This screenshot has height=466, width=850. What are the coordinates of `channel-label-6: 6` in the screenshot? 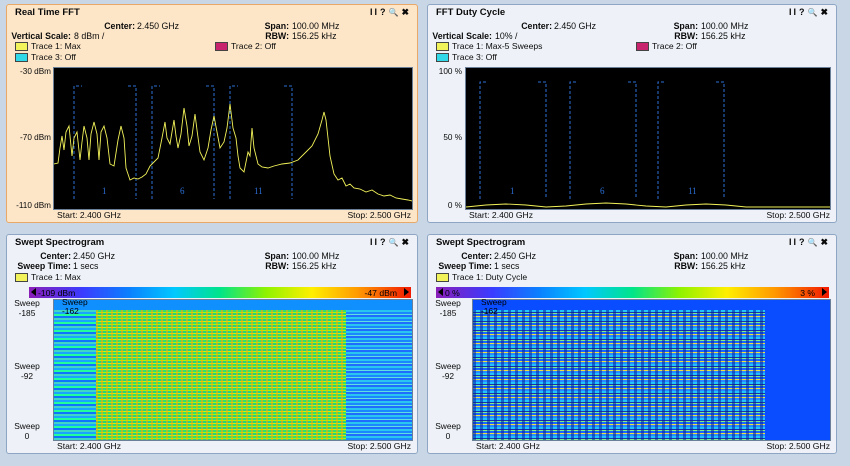 It's located at (602, 191).